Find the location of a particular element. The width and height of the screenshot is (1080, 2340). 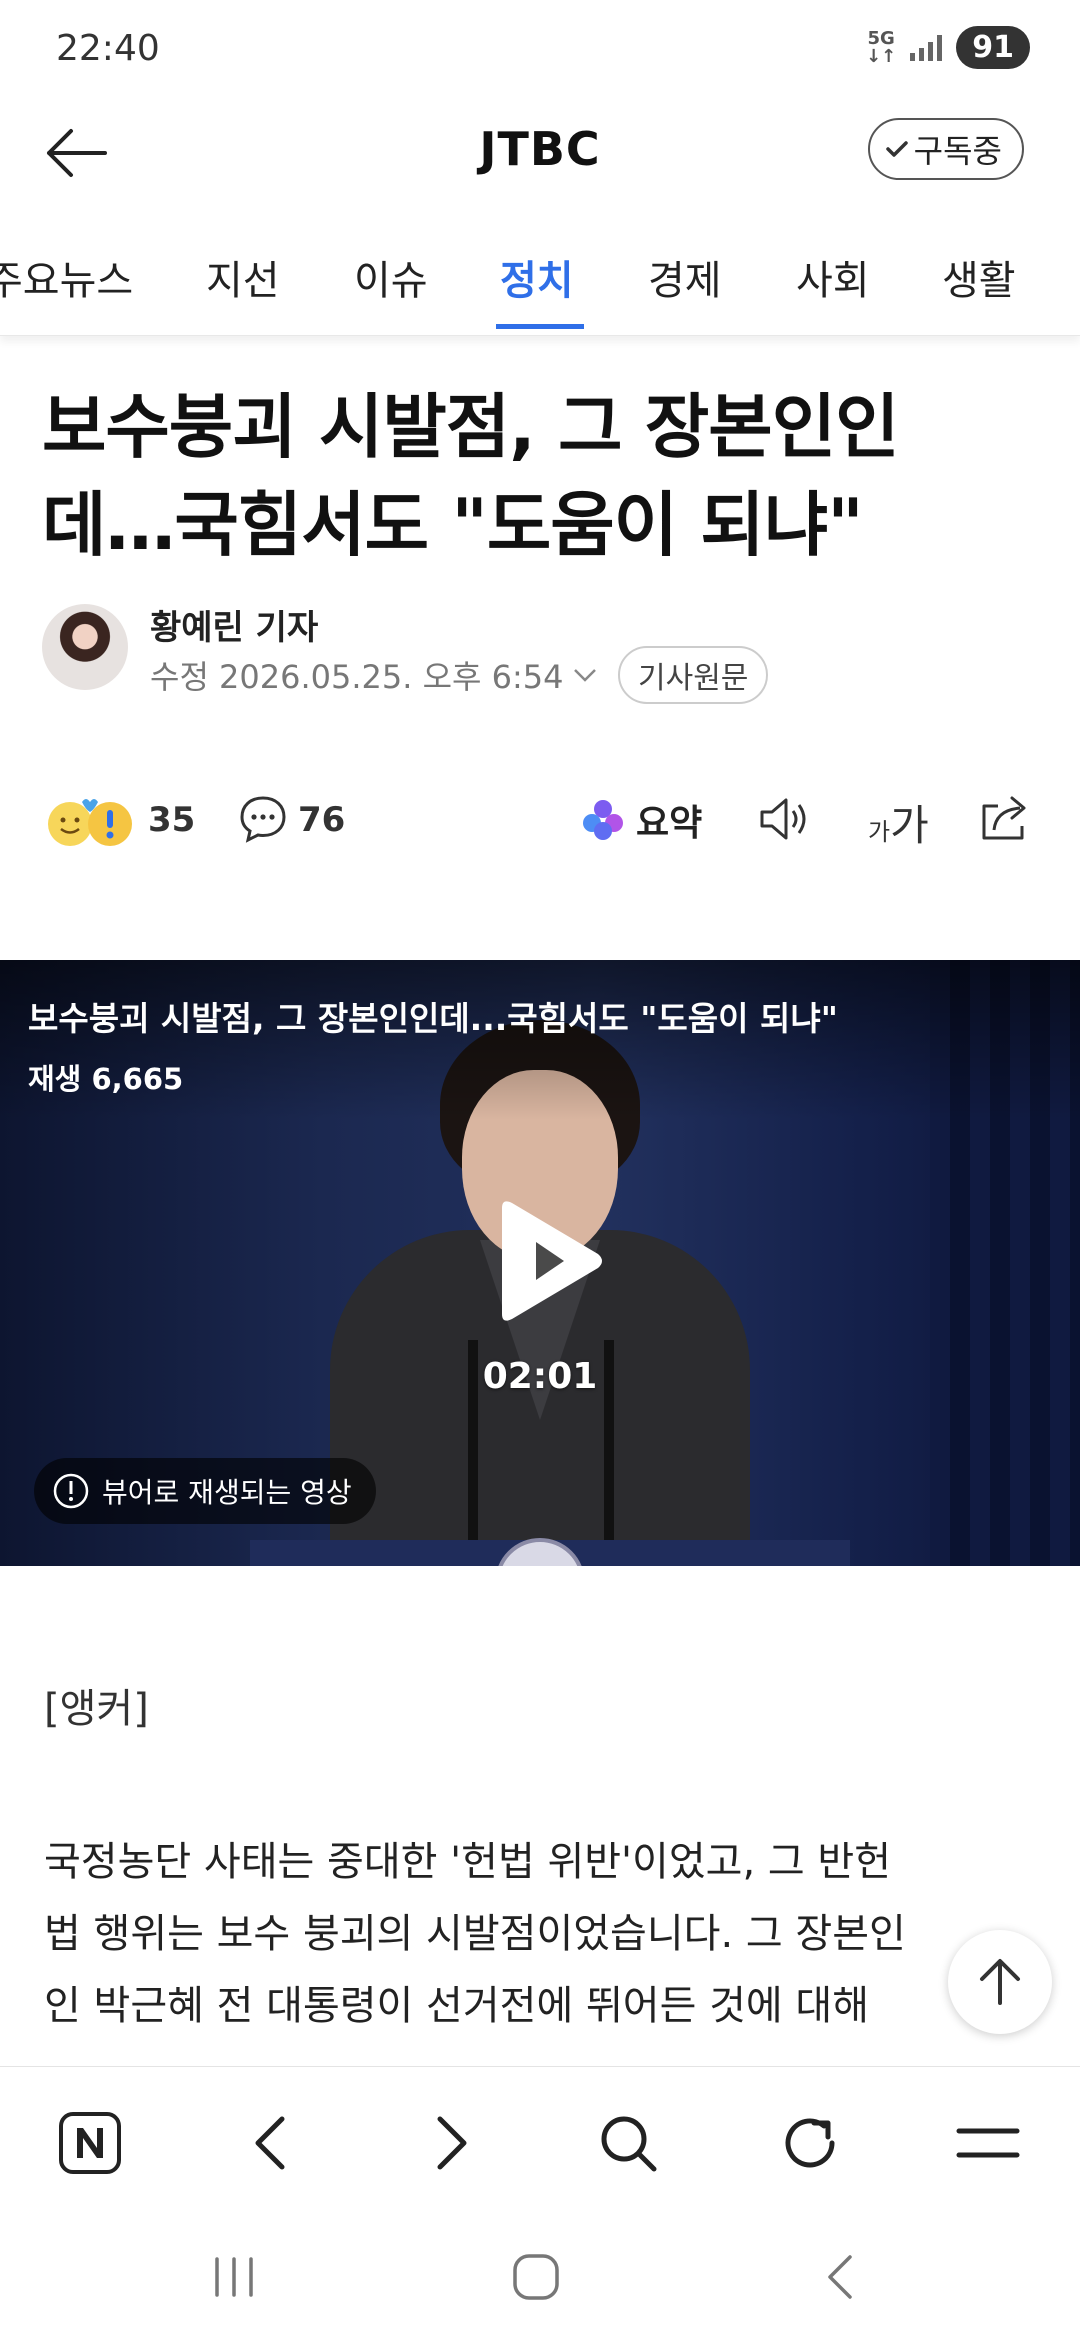

section-tabs: 주요뉴스 지선 이슈 정치 경제 사회 생활 is located at coordinates (540, 284).